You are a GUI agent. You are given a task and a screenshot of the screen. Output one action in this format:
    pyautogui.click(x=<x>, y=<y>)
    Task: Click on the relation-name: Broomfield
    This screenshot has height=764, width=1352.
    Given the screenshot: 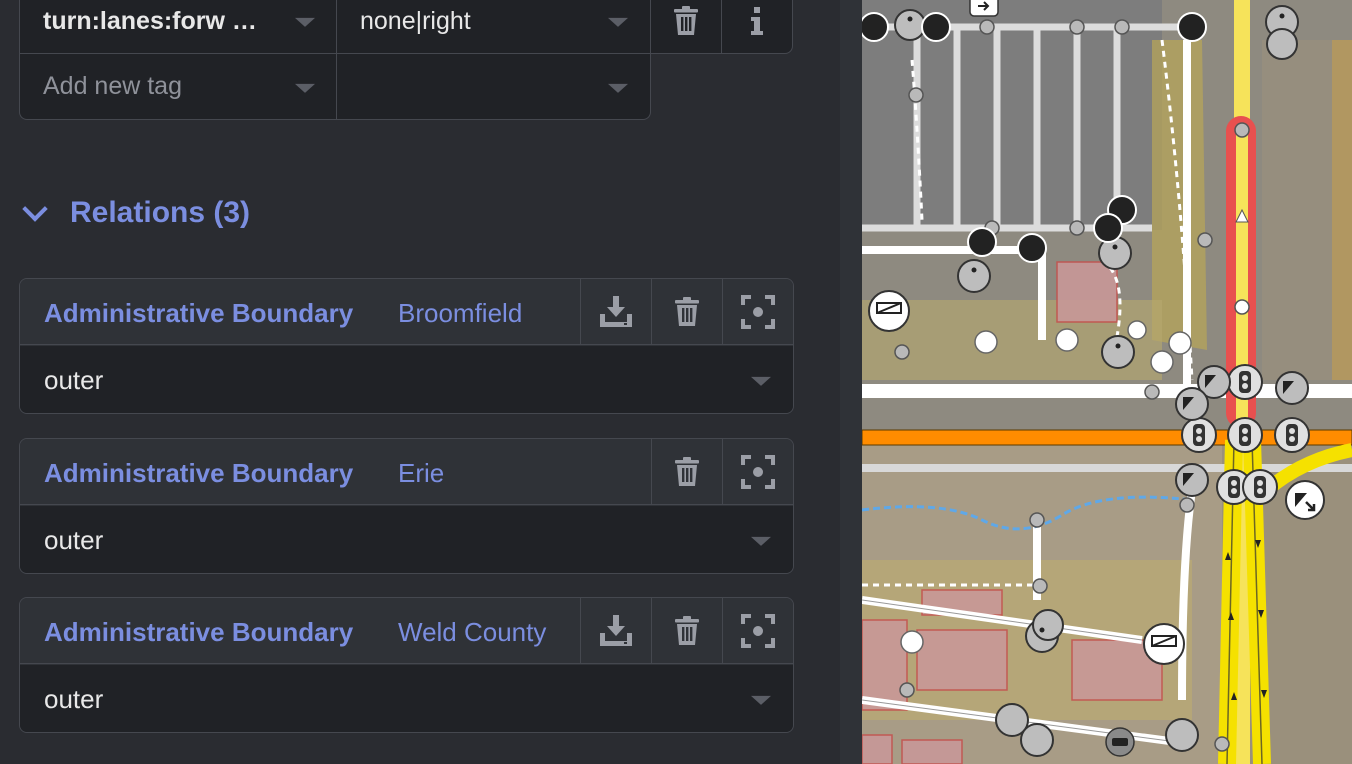 What is the action you would take?
    pyautogui.click(x=460, y=313)
    